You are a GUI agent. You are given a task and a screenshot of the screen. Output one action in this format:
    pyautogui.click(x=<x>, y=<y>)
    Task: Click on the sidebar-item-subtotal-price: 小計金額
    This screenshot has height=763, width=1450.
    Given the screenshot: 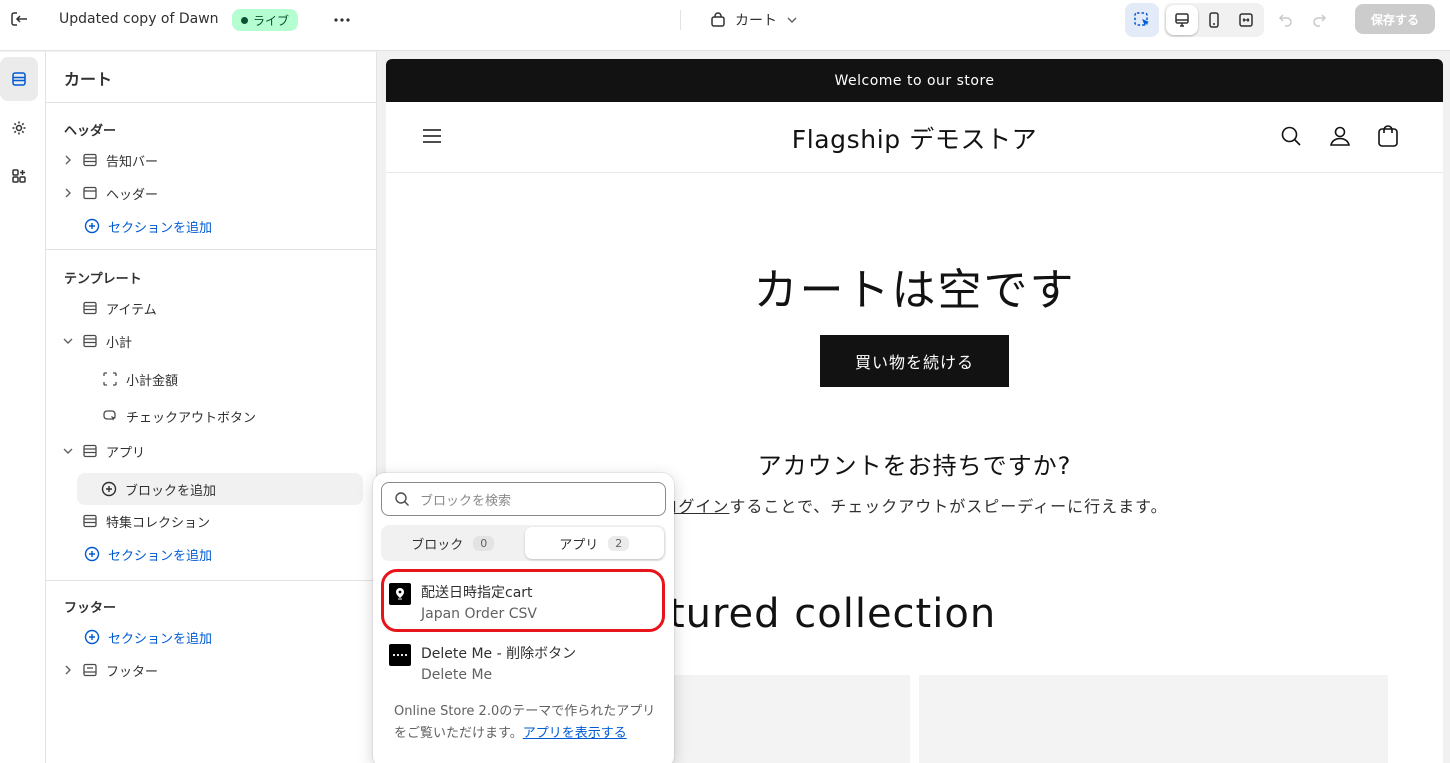 What is the action you would take?
    pyautogui.click(x=252, y=379)
    